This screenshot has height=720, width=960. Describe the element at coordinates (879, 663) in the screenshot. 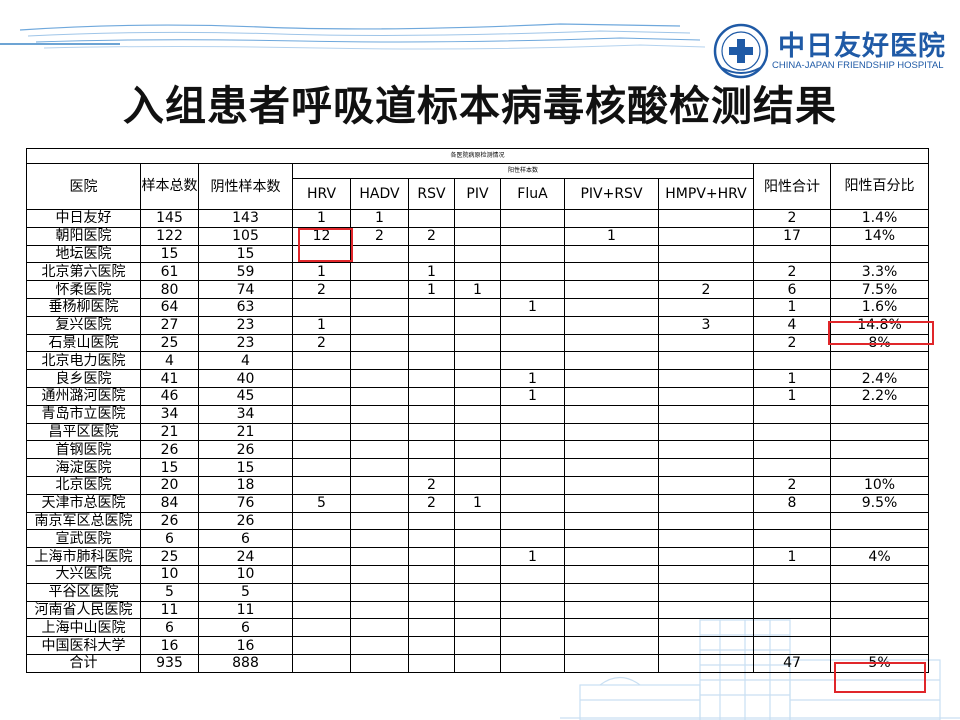

I see `positive-pct-cell: 5%` at that location.